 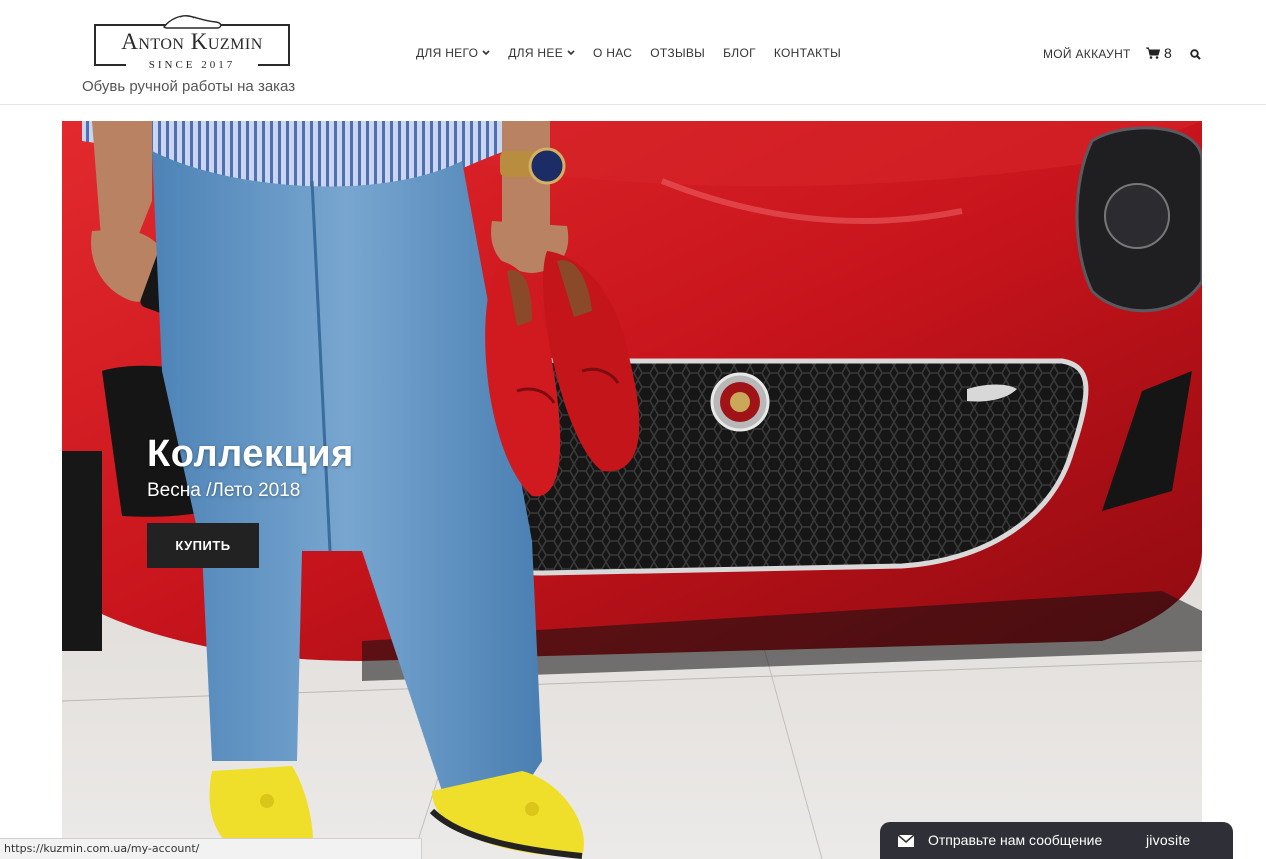 I want to click on nav-item-label: ОТЗЫВЫ, so click(x=678, y=53).